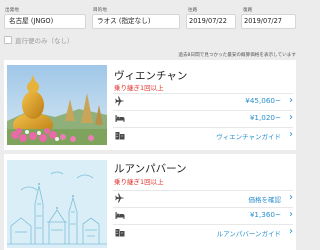 The height and width of the screenshot is (250, 320). What do you see at coordinates (45, 21) in the screenshot?
I see `departure-field: 名古屋 (JNGO)` at bounding box center [45, 21].